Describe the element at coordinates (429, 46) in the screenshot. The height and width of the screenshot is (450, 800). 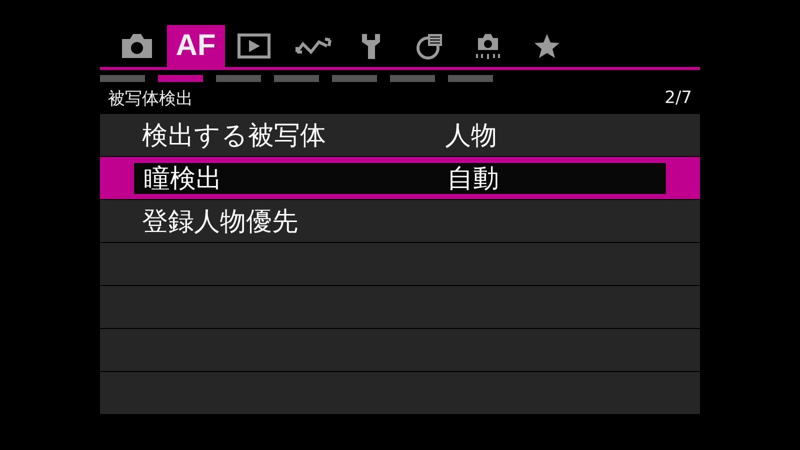
I see `custom-menu-icon` at that location.